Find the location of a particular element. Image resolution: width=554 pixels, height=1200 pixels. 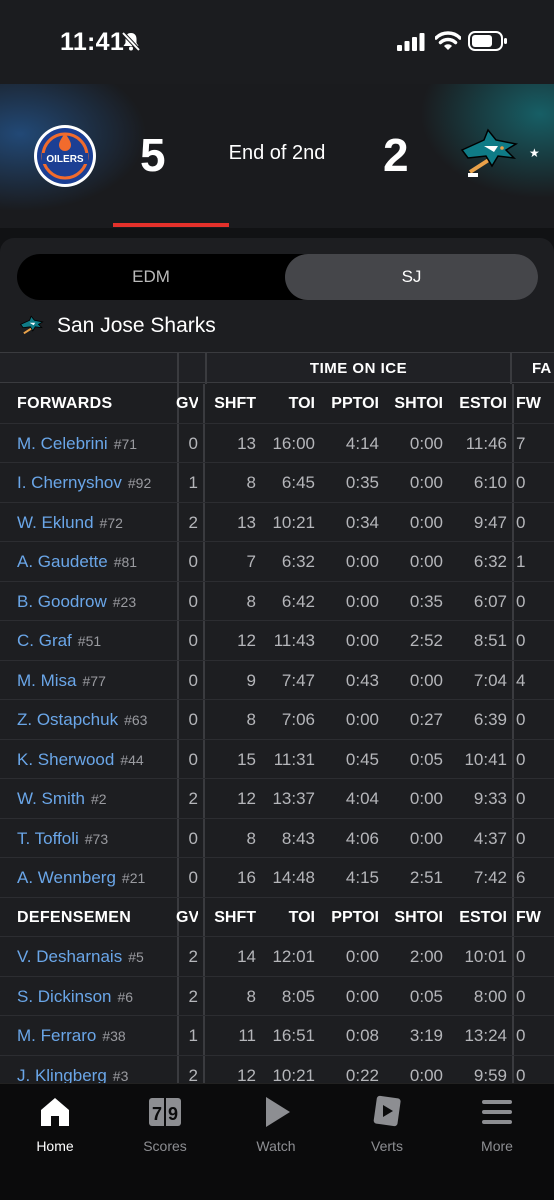

player-name: M. Celebrini is located at coordinates (62, 443).